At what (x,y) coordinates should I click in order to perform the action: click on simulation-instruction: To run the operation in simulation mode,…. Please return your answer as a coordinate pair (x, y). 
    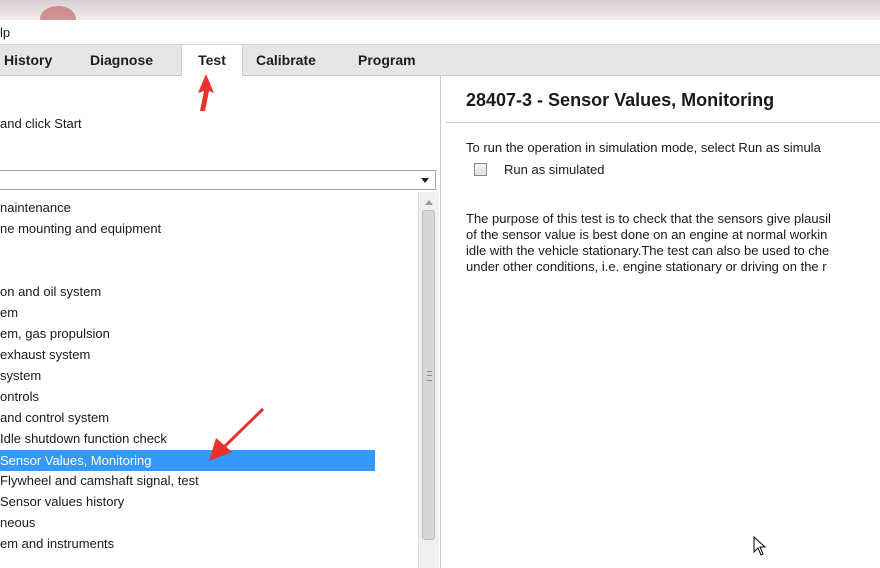
    Looking at the image, I should click on (643, 147).